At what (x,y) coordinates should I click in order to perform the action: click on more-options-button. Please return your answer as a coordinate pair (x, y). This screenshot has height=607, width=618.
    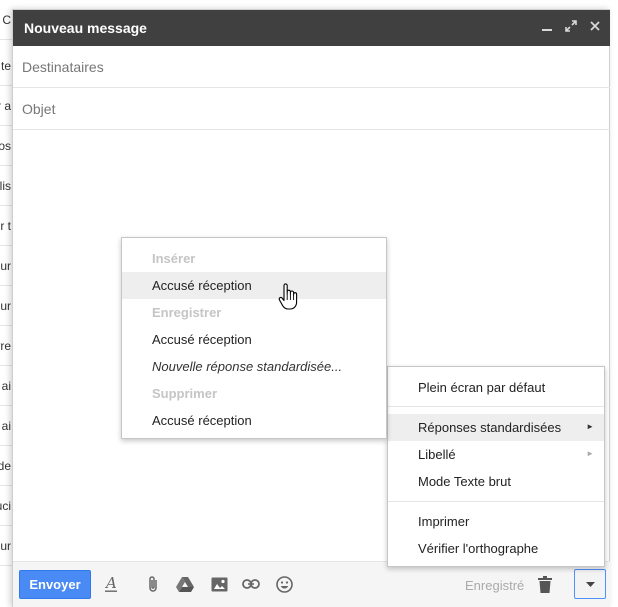
    Looking at the image, I should click on (590, 584).